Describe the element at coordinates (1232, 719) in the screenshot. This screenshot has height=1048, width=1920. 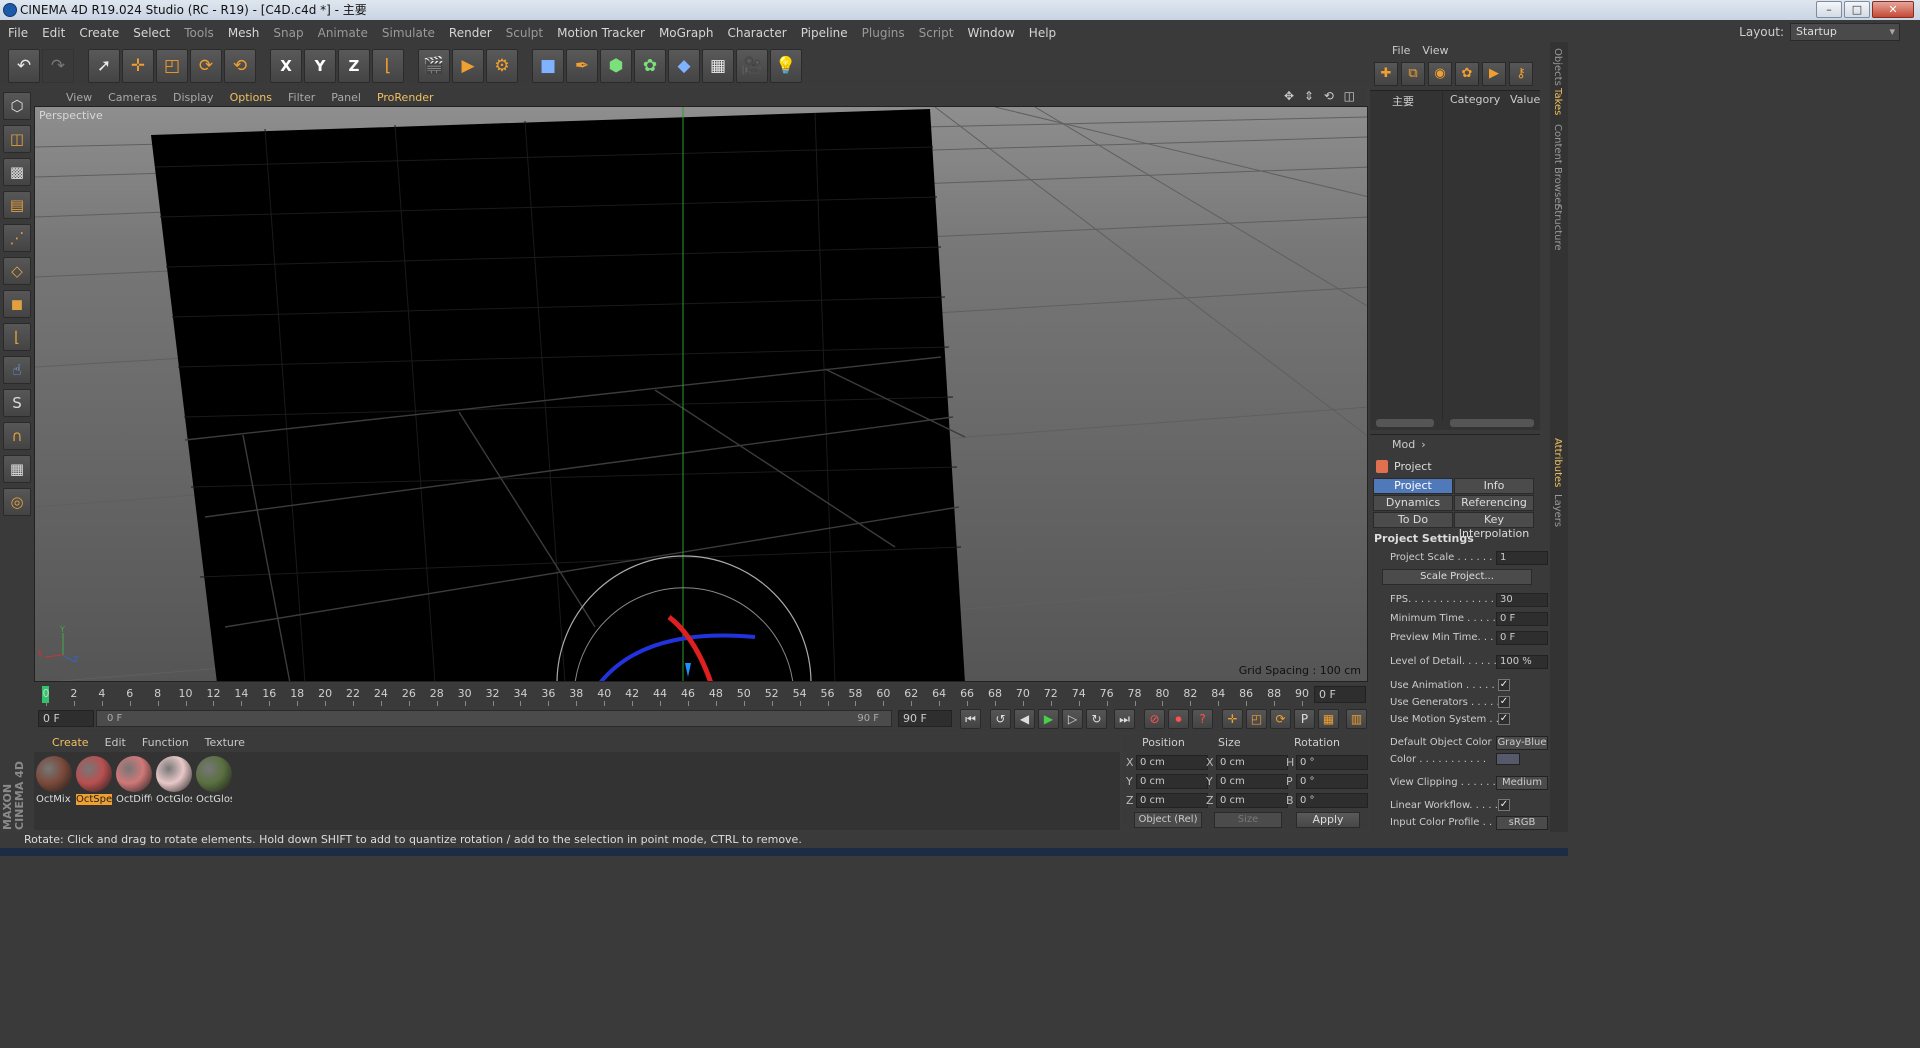
I see `record-position-icon: ✛` at that location.